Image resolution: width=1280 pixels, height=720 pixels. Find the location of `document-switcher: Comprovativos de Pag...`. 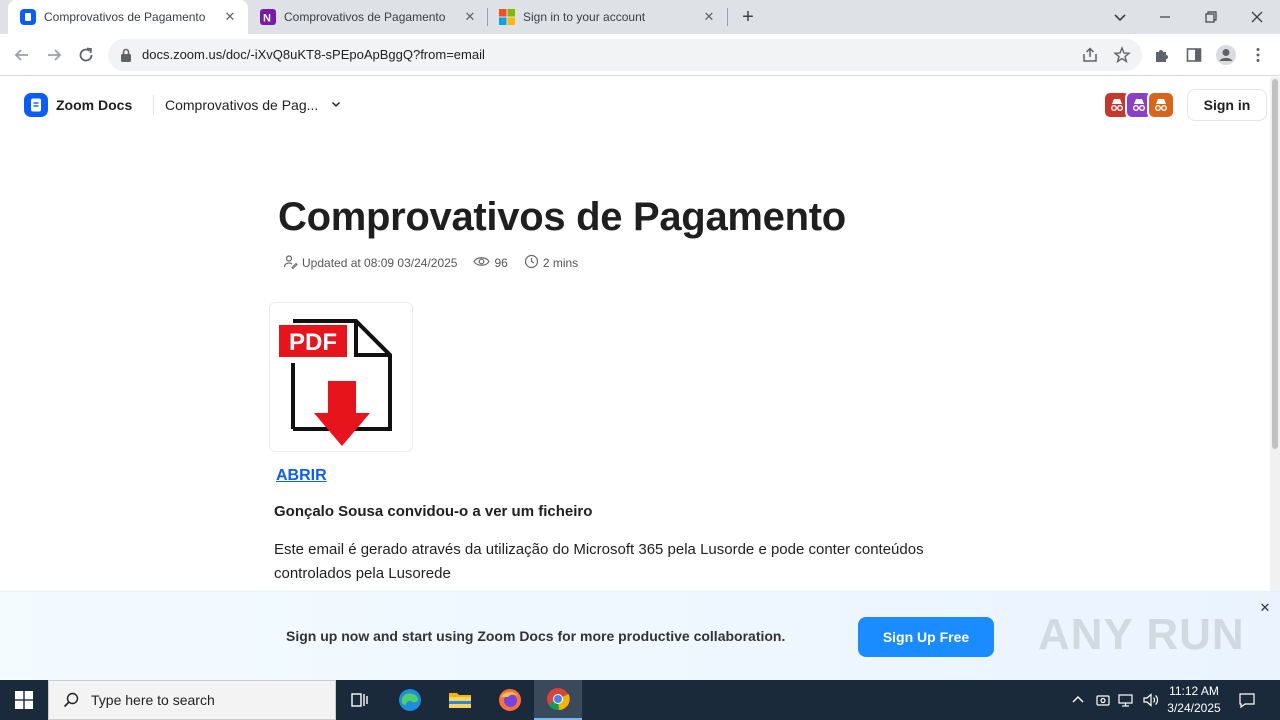

document-switcher: Comprovativos de Pag... is located at coordinates (253, 105).